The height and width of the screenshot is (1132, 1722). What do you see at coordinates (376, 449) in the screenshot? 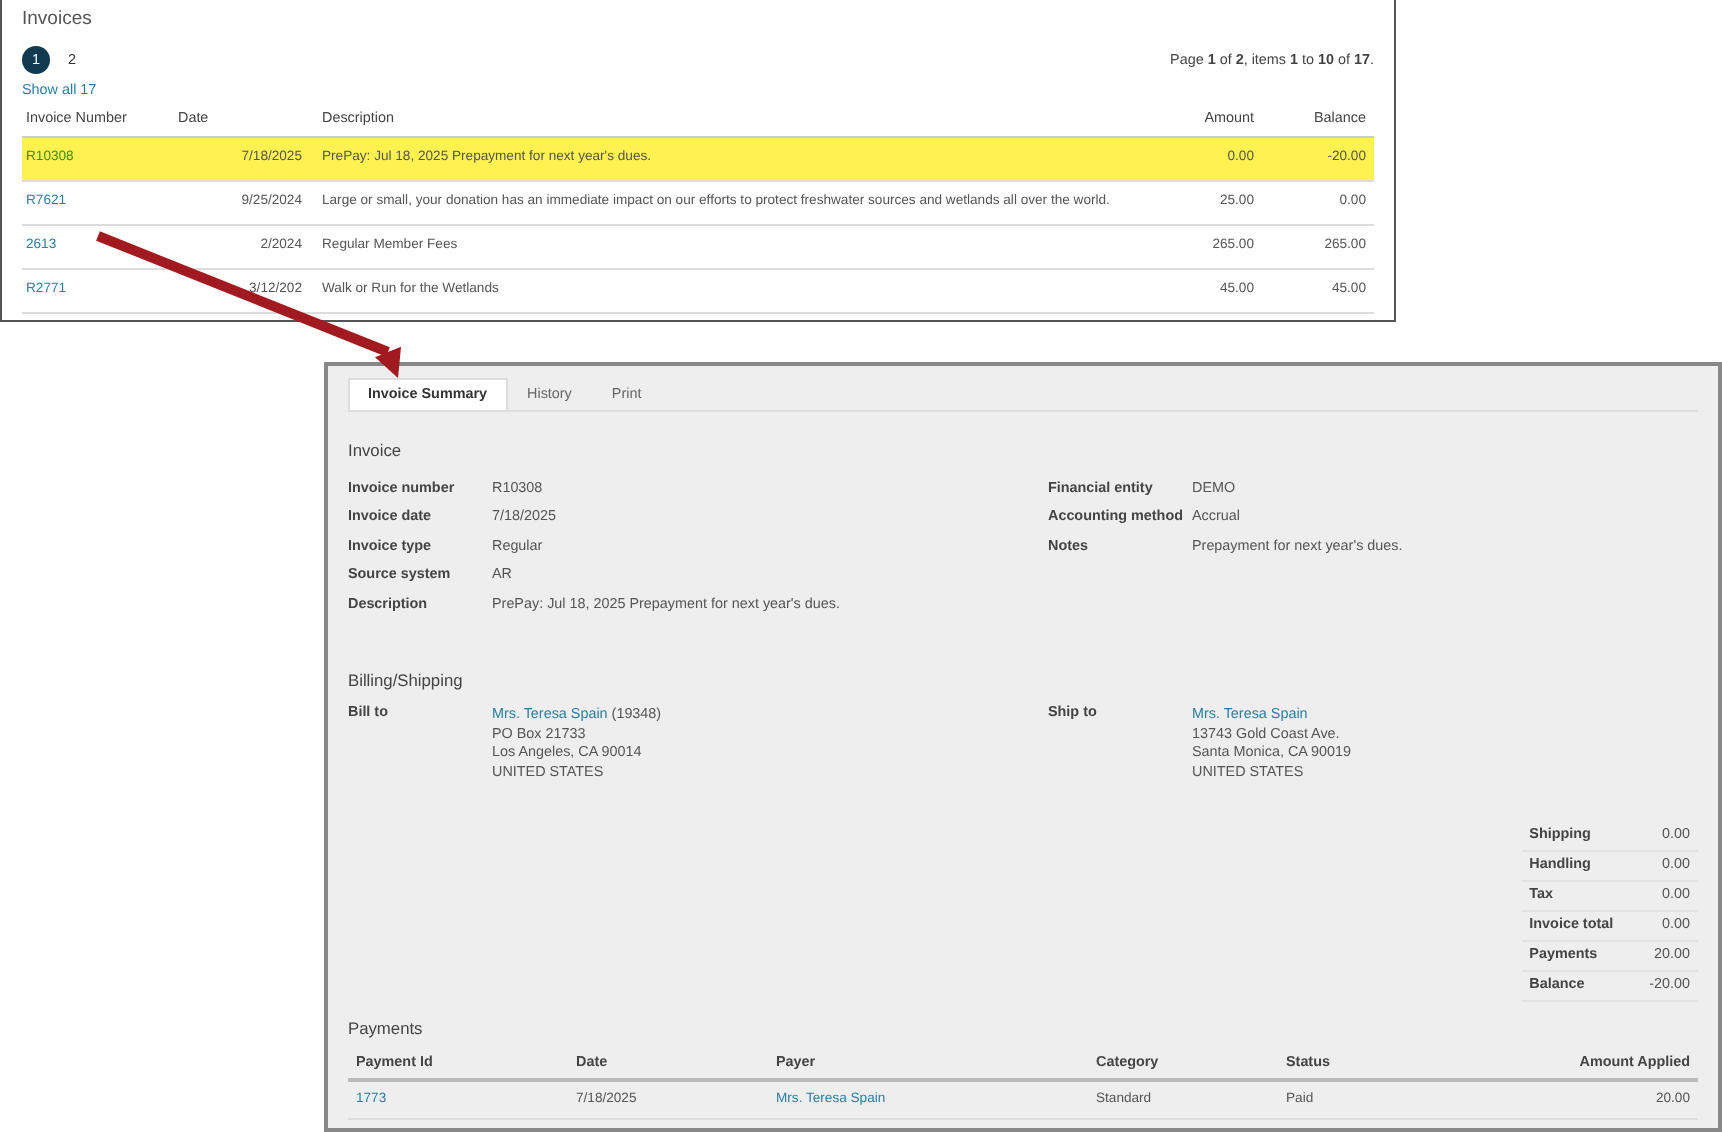
I see `section-heading: Invoice` at bounding box center [376, 449].